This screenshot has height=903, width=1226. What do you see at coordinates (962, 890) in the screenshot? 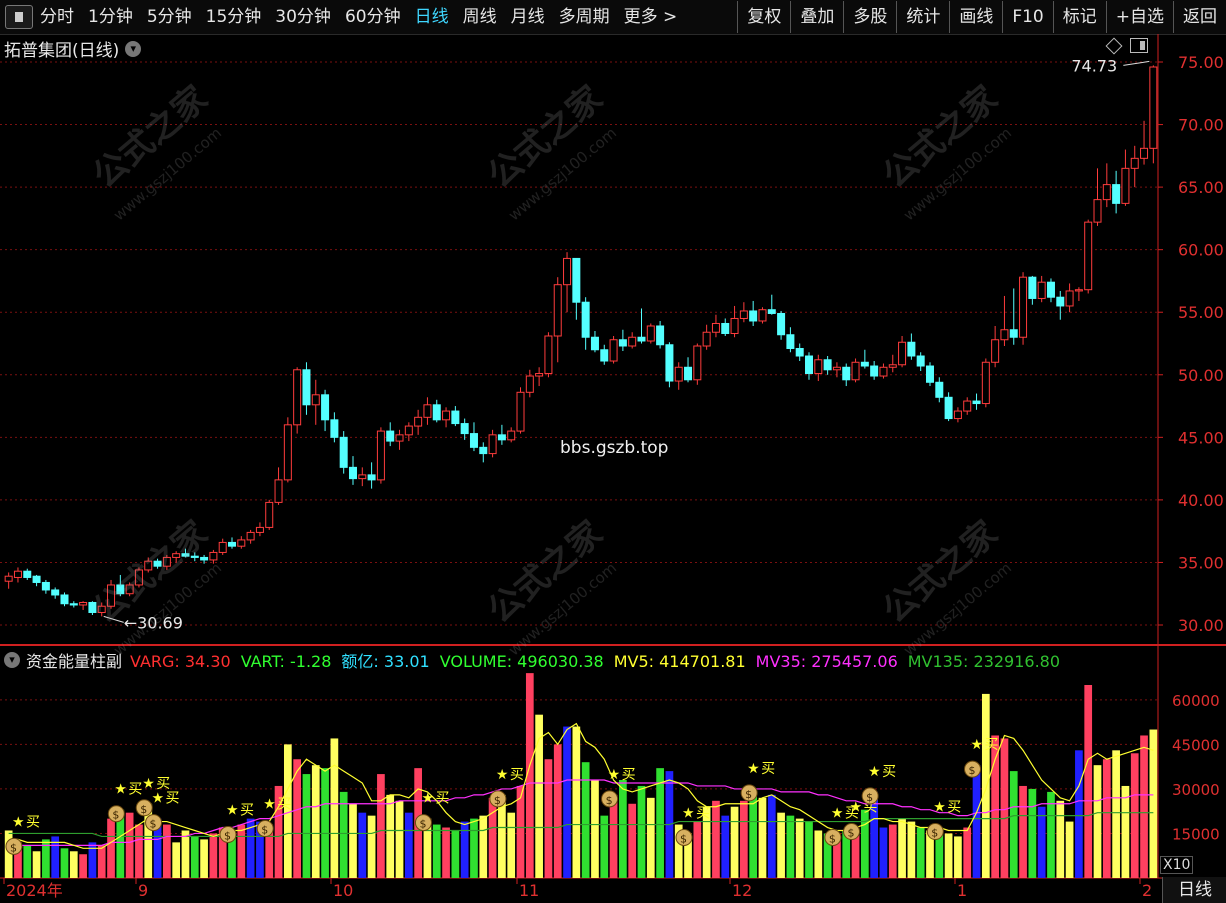
I see `time-tick-label: 1` at bounding box center [962, 890].